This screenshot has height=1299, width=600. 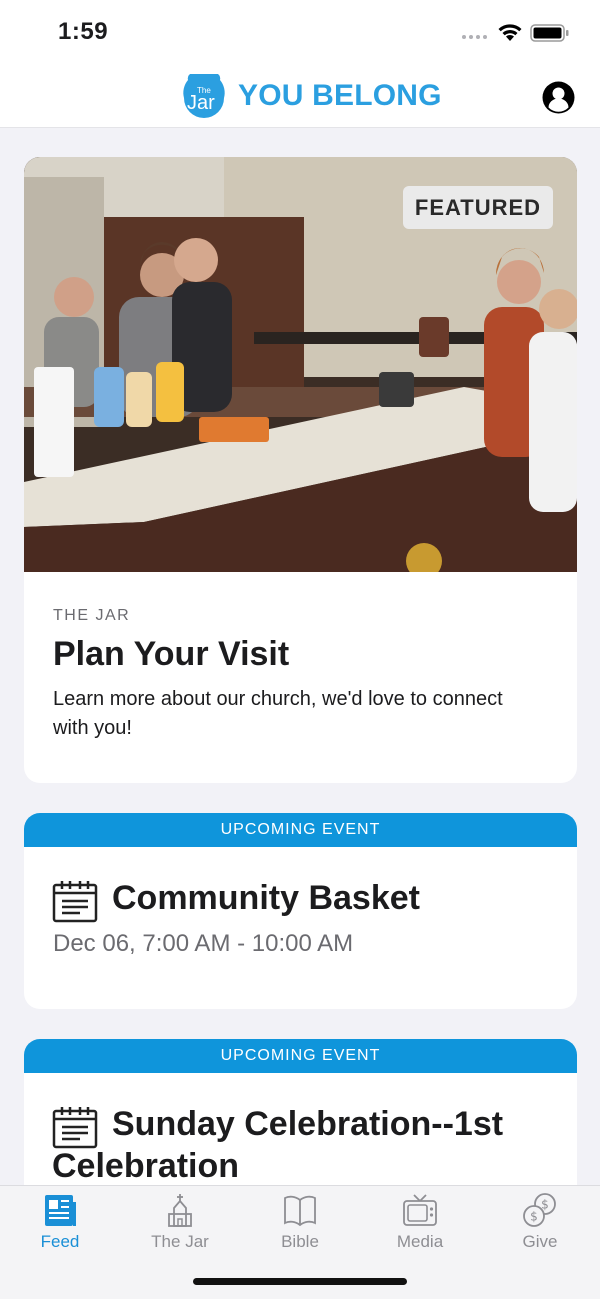 I want to click on tab-feed: Feed, so click(x=60, y=1227).